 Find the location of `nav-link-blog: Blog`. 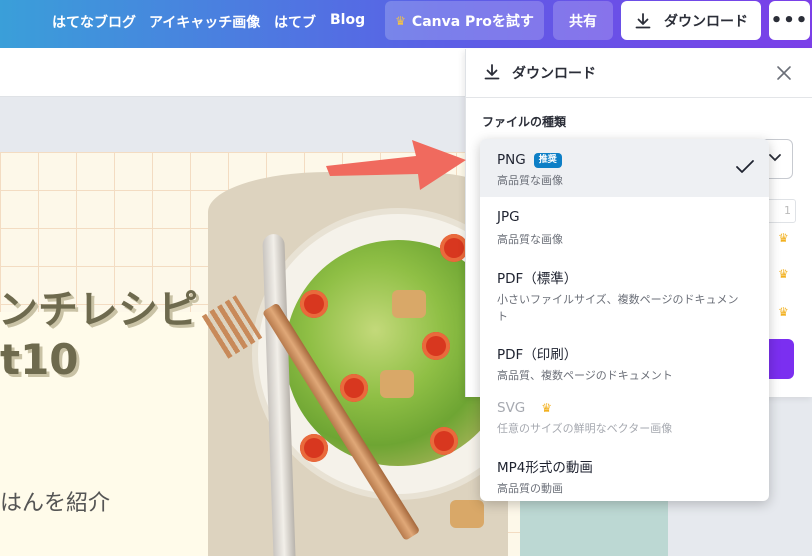

nav-link-blog: Blog is located at coordinates (347, 20).